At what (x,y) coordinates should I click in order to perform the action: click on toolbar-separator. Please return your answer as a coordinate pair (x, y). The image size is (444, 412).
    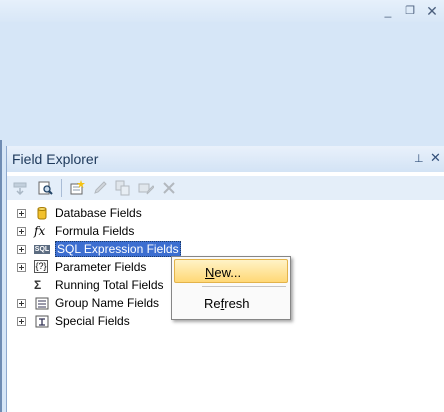
    Looking at the image, I should click on (61, 188).